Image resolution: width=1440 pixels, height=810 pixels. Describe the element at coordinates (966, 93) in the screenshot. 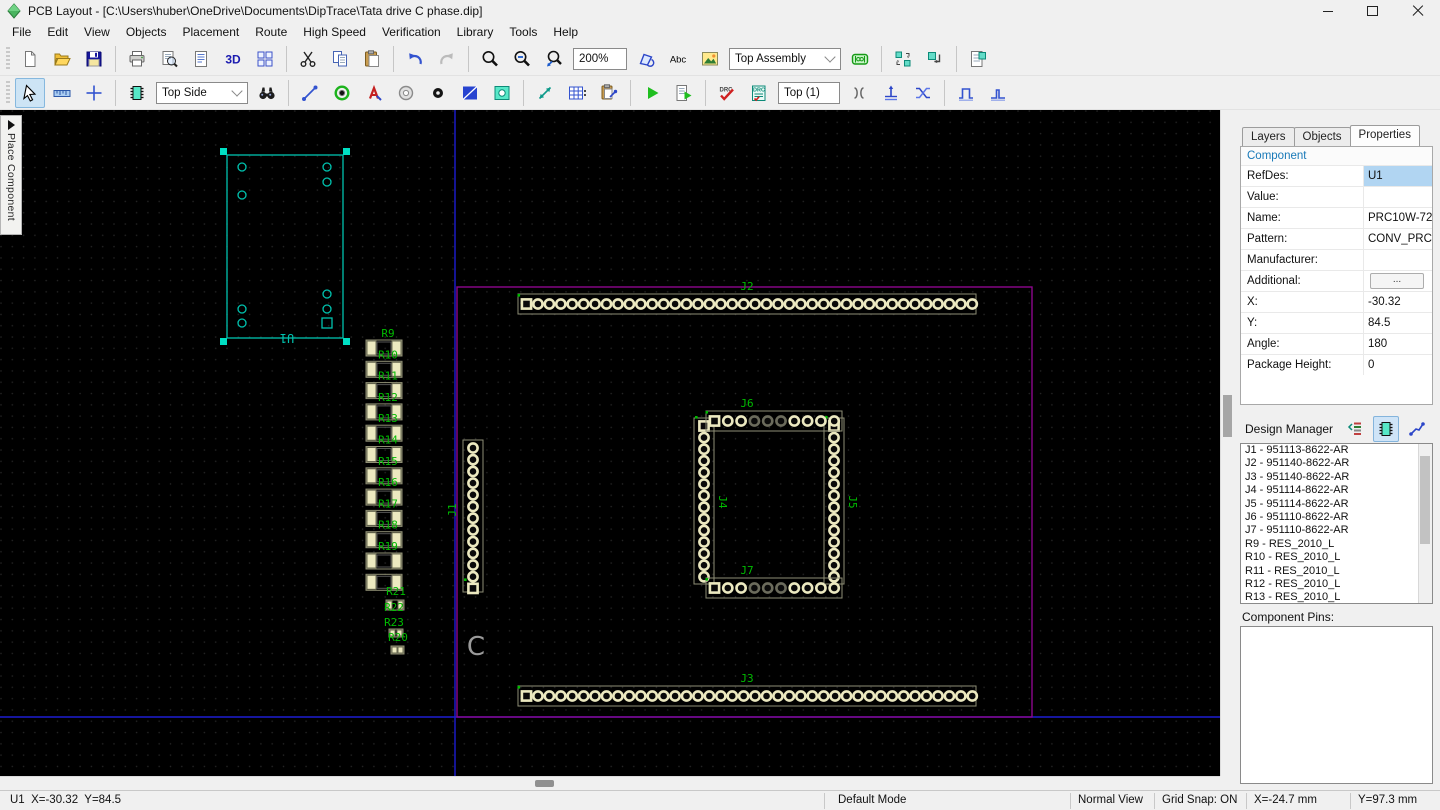

I see `pulse-wide-button` at that location.